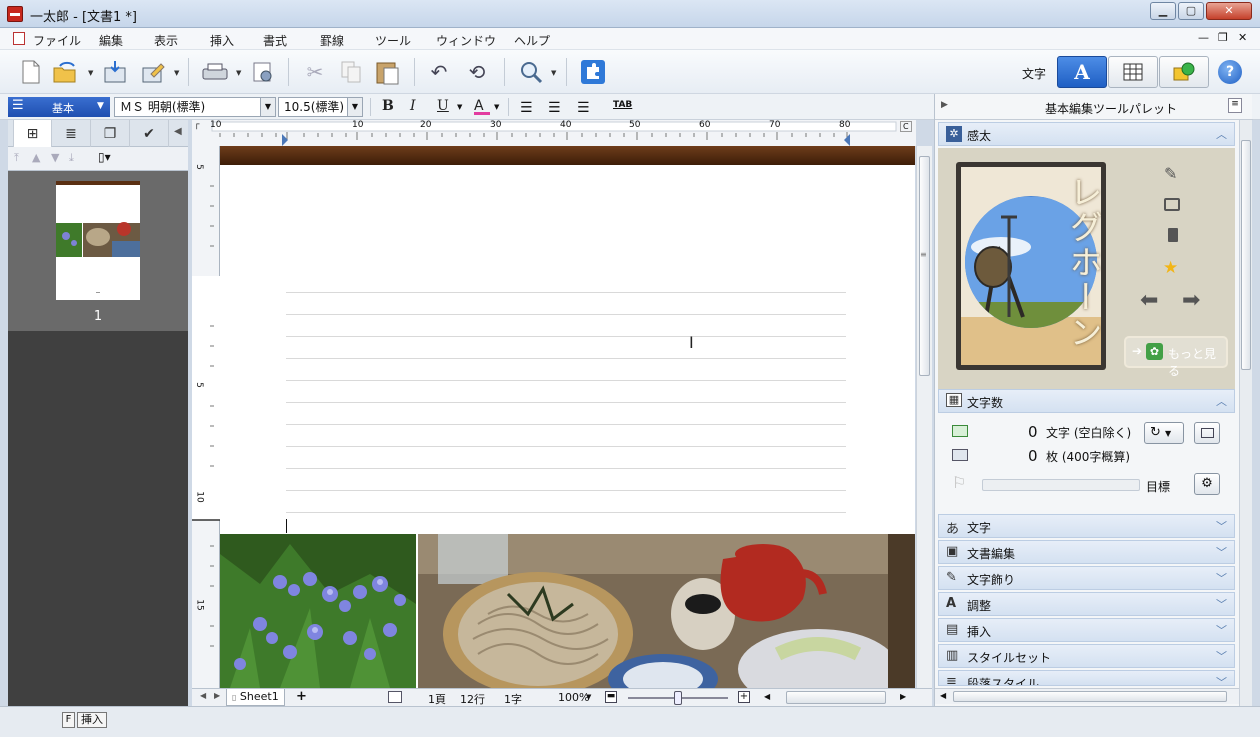  Describe the element at coordinates (1230, 72) in the screenshot. I see `help-button: ?` at that location.